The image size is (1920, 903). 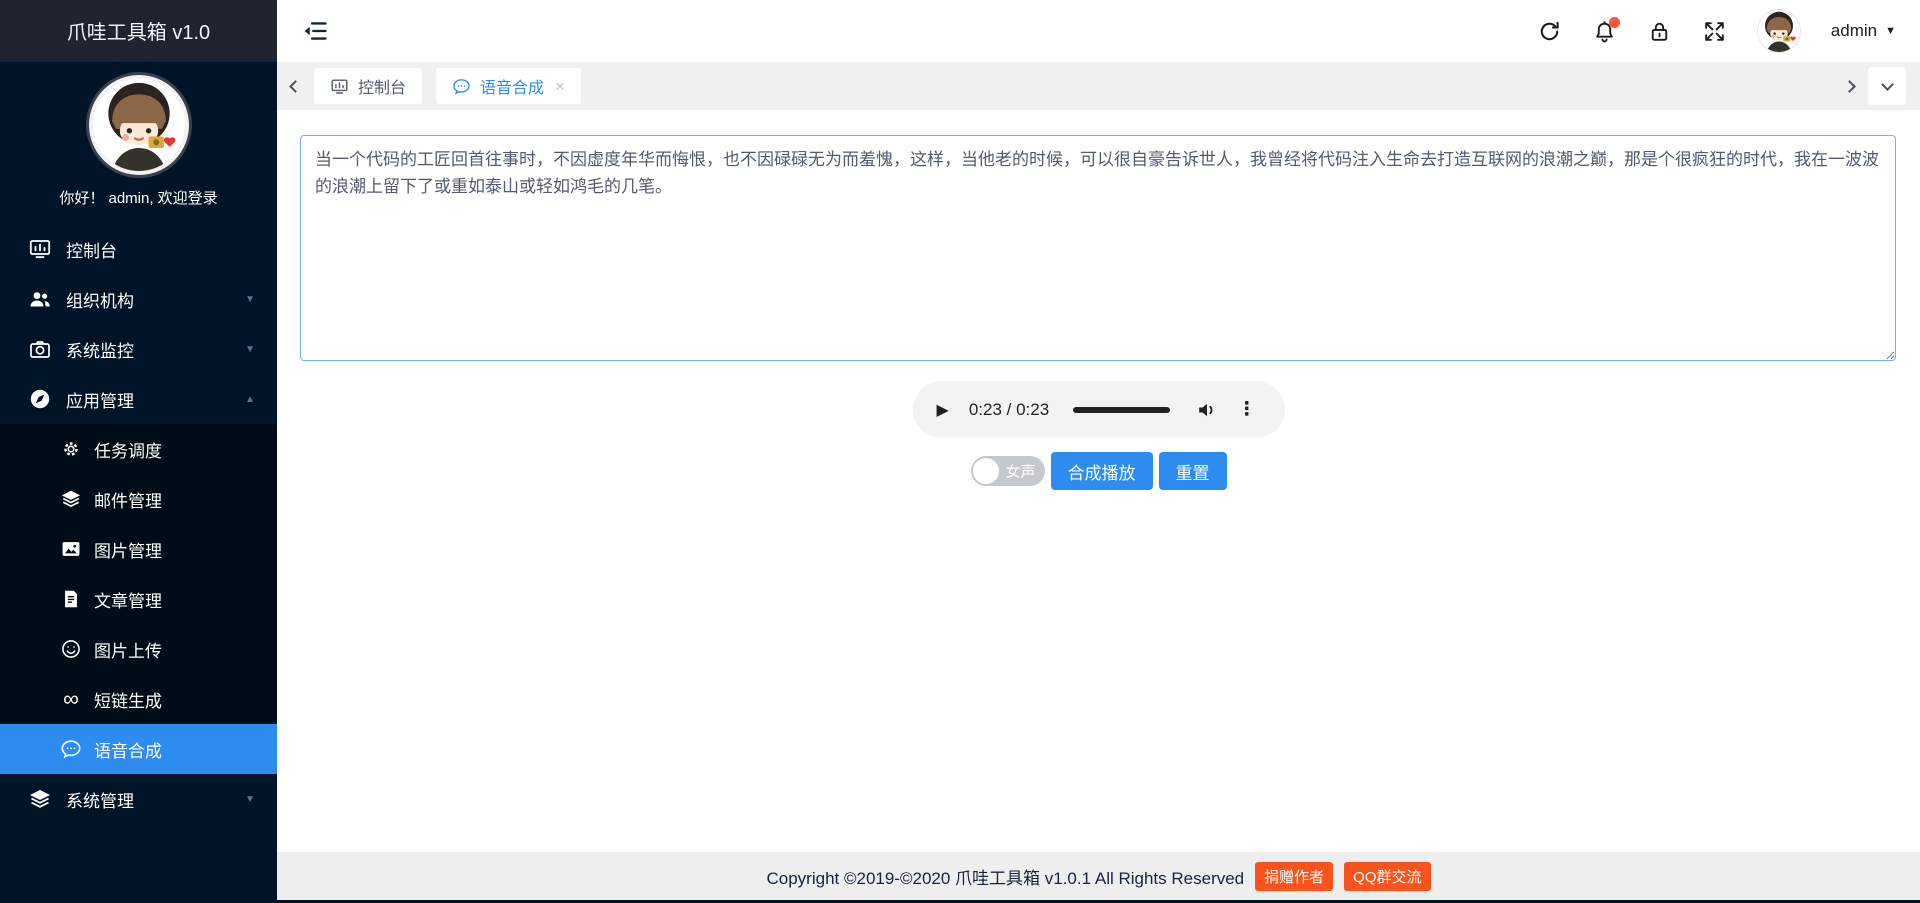 I want to click on app-logo-bar: 爪哇工具箱 v1.0, so click(x=138, y=31).